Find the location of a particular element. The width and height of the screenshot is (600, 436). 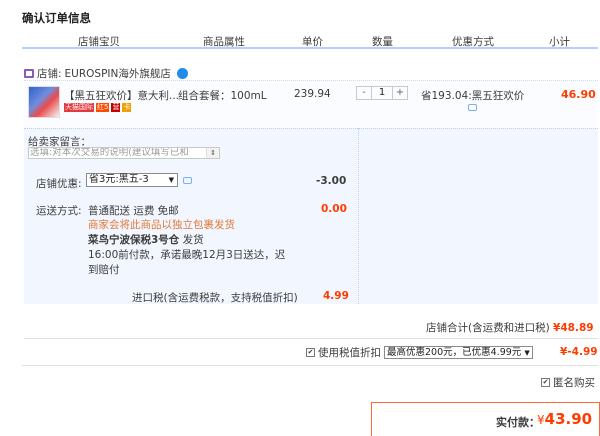

shipping-warehouse: 菜鸟宁波保税3号仓 is located at coordinates (134, 240).